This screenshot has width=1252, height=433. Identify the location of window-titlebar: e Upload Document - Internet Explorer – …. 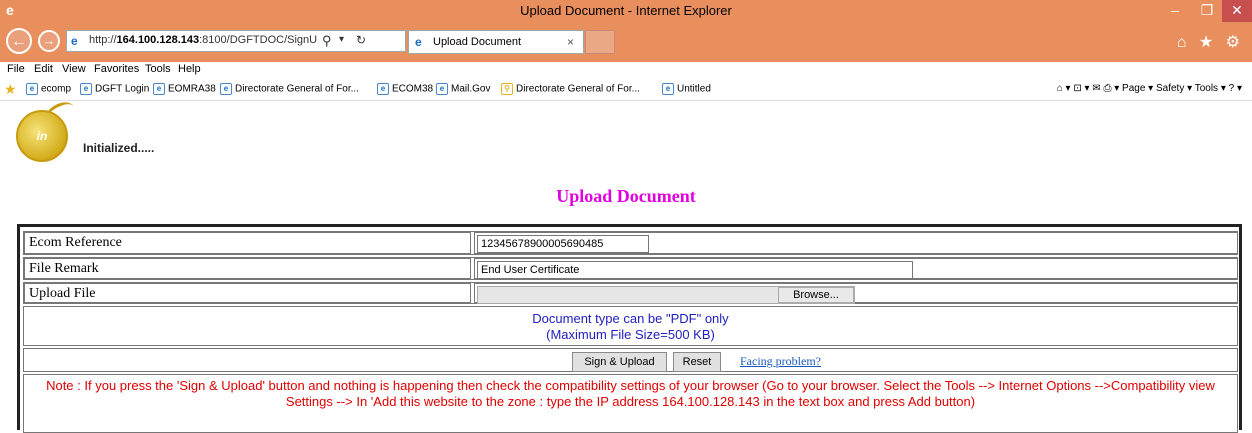
(626, 11).